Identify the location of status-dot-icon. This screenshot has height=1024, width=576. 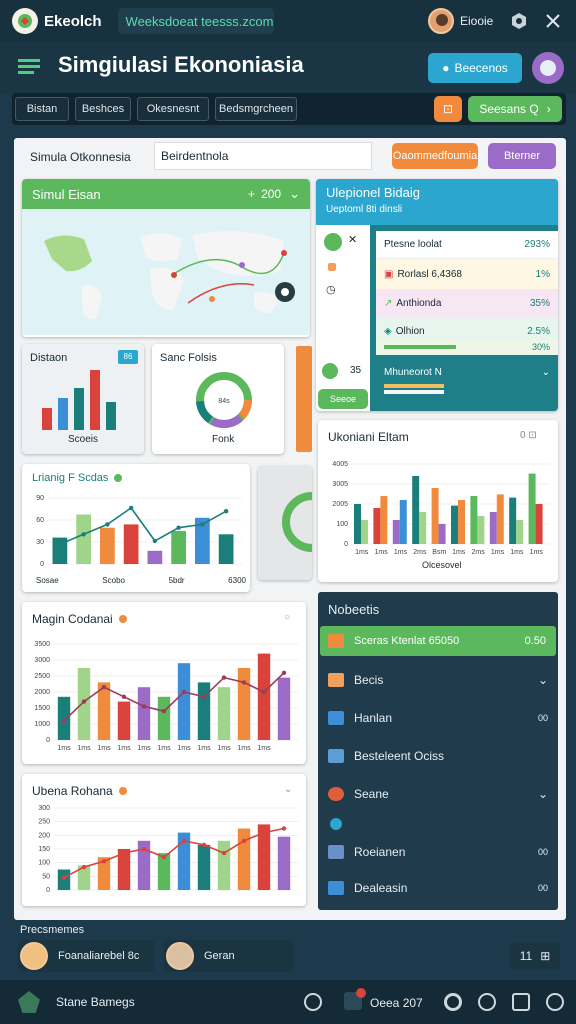
(122, 791).